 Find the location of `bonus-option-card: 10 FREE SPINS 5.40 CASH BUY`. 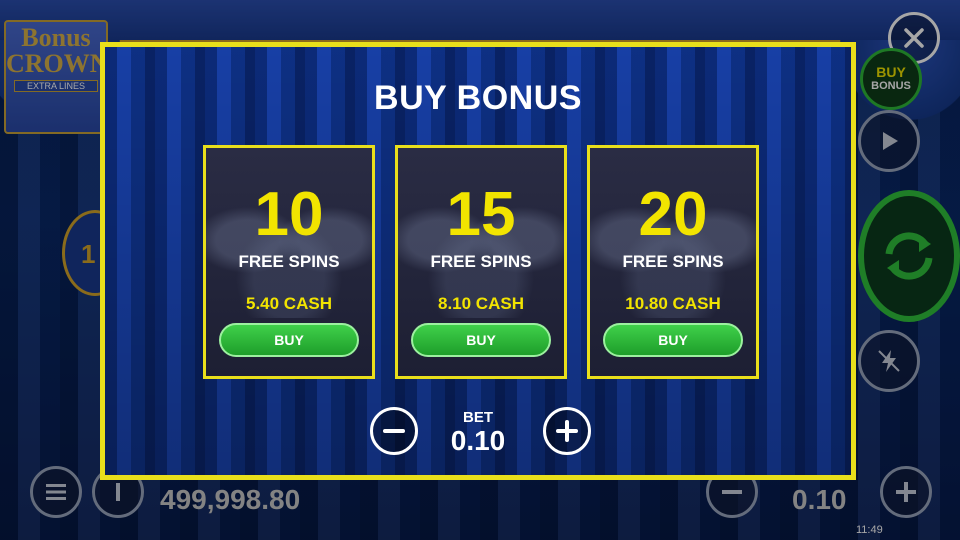

bonus-option-card: 10 FREE SPINS 5.40 CASH BUY is located at coordinates (289, 262).